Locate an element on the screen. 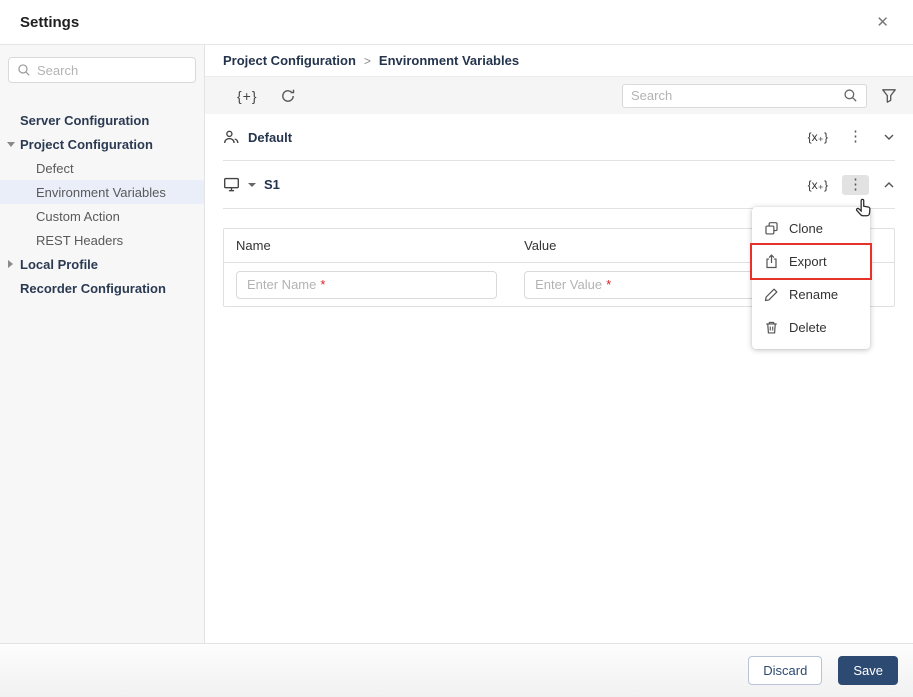 The width and height of the screenshot is (913, 697). menu-item-clone: Clone is located at coordinates (811, 228).